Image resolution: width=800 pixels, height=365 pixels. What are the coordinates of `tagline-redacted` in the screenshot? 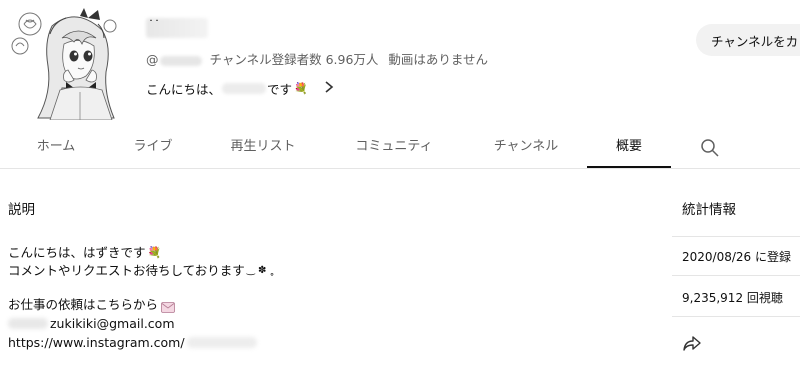 It's located at (244, 88).